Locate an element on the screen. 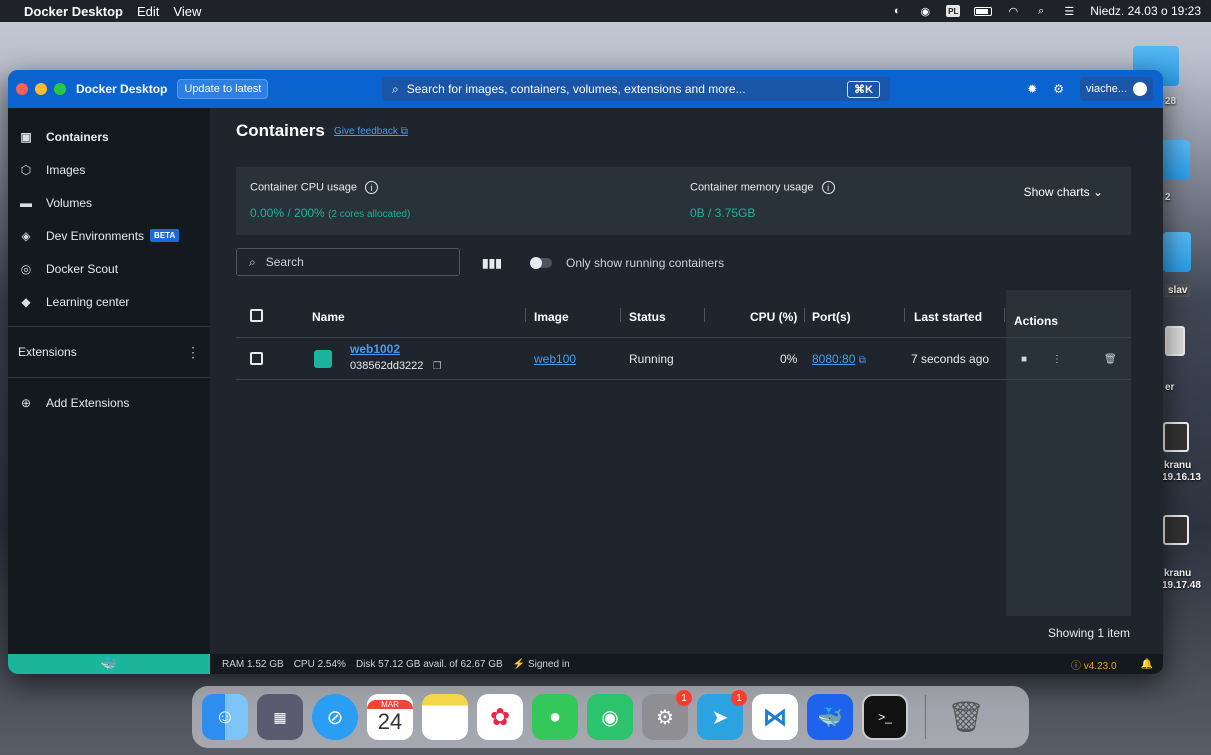 The image size is (1211, 755). container-name-link: web1002 is located at coordinates (375, 349).